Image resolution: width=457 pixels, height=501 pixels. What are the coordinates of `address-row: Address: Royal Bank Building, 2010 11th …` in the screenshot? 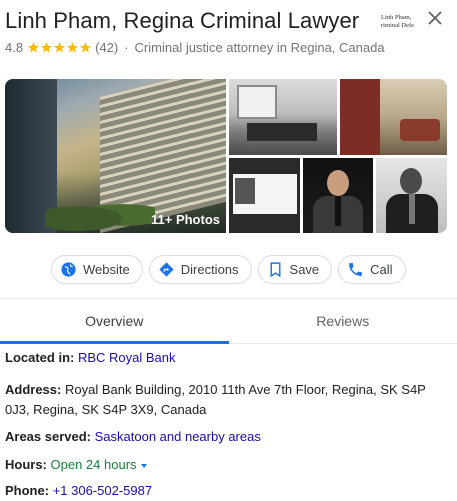 It's located at (227, 400).